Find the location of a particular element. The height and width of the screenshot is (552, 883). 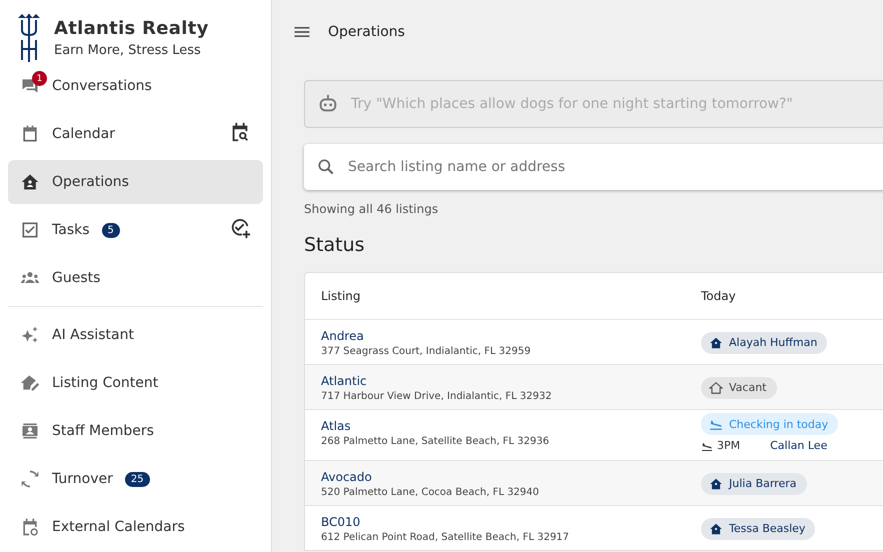

nav-item: Guests is located at coordinates (135, 278).